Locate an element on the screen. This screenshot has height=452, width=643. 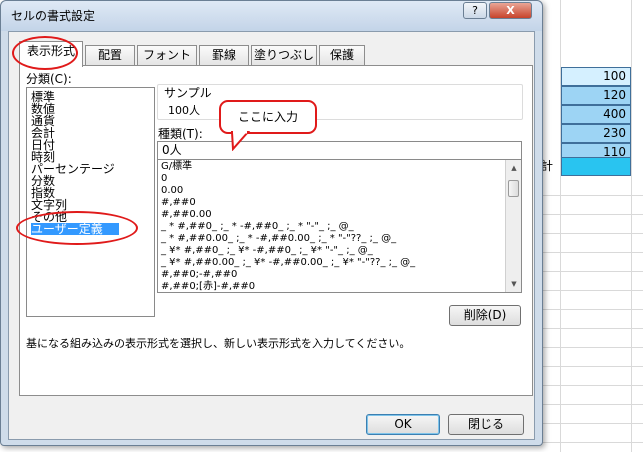
list-item: #,##0.00 is located at coordinates (186, 214).